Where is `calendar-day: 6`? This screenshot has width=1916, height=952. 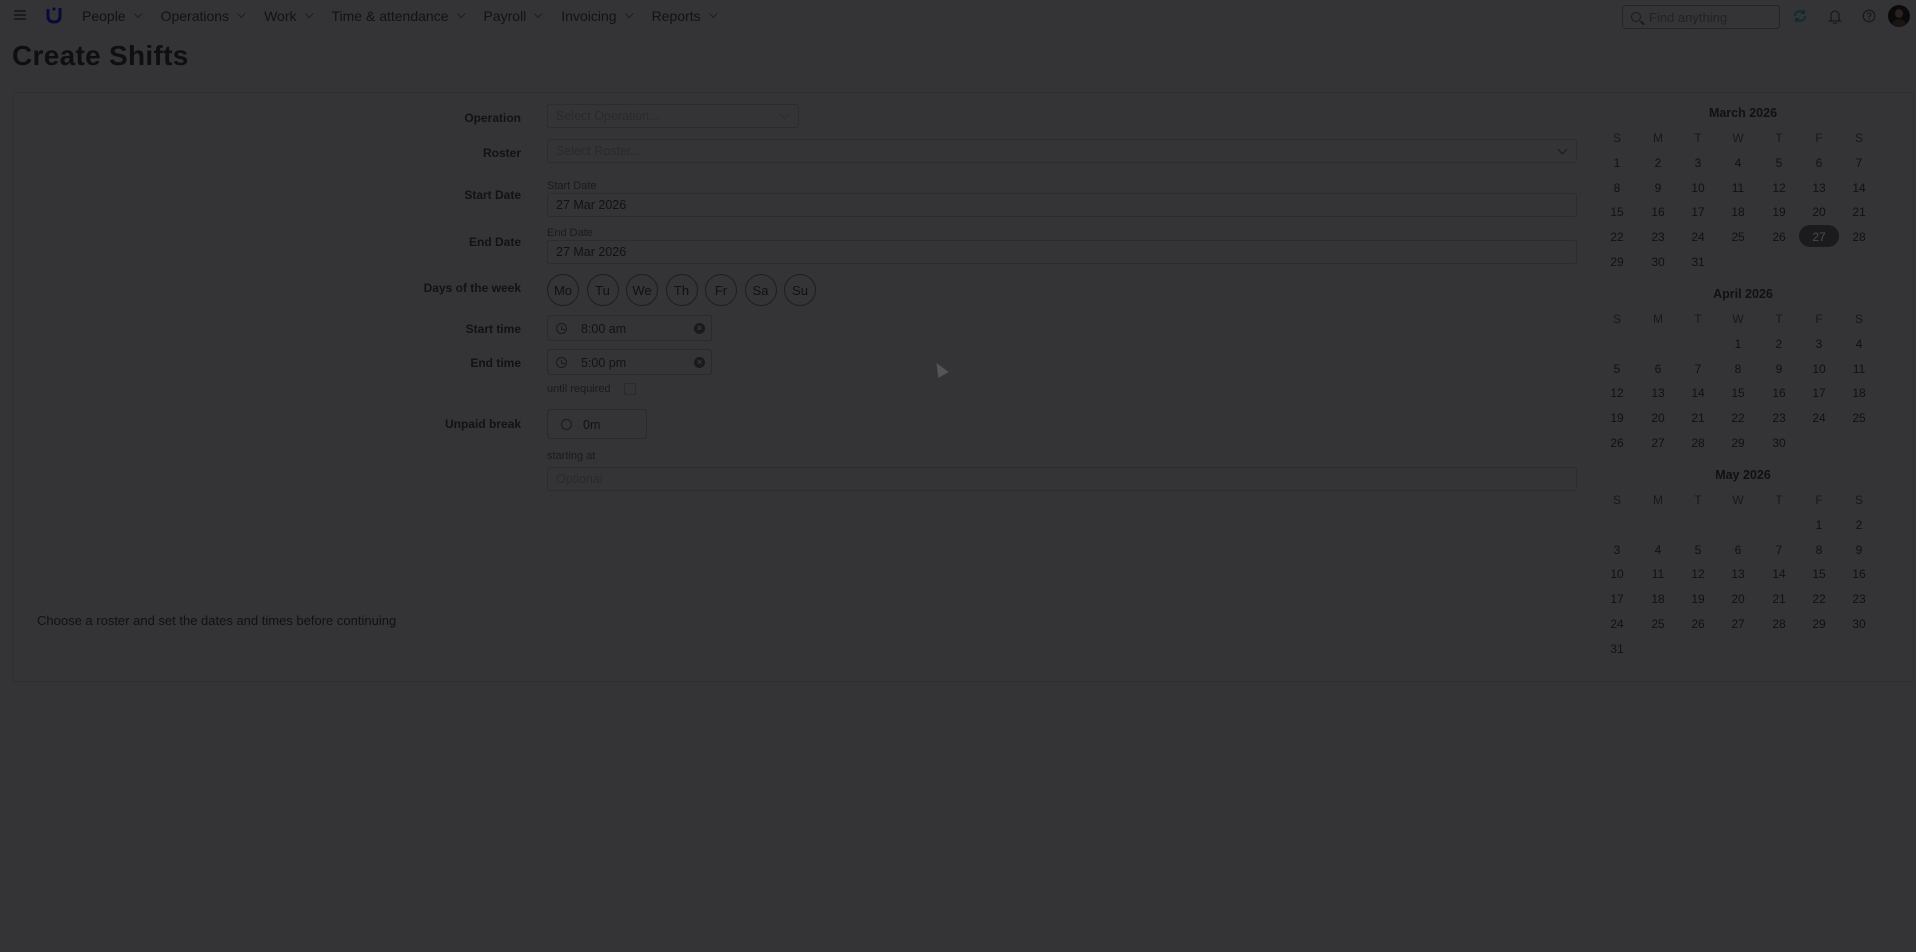 calendar-day: 6 is located at coordinates (1738, 550).